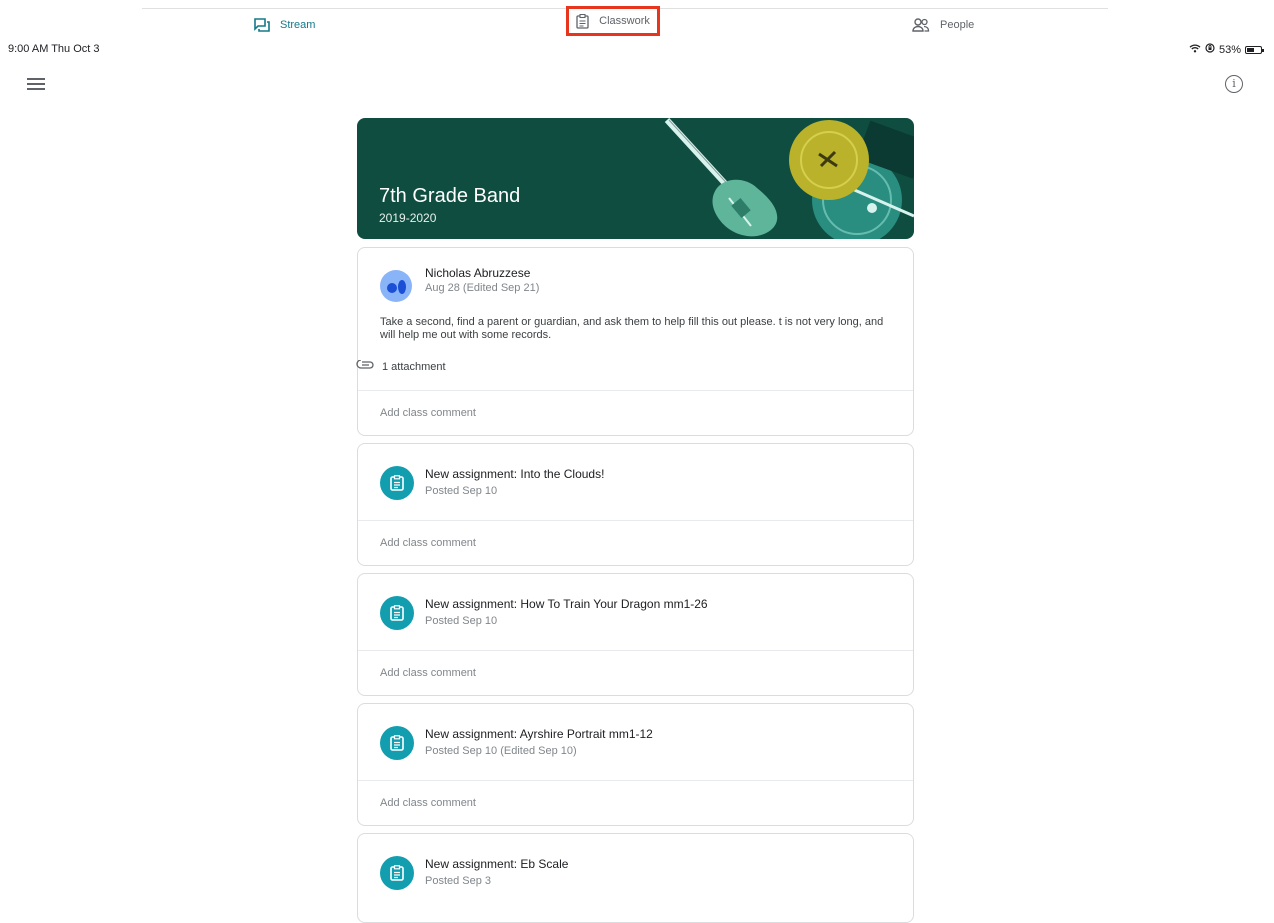 The image size is (1274, 923). I want to click on wifi-icon, so click(1195, 49).